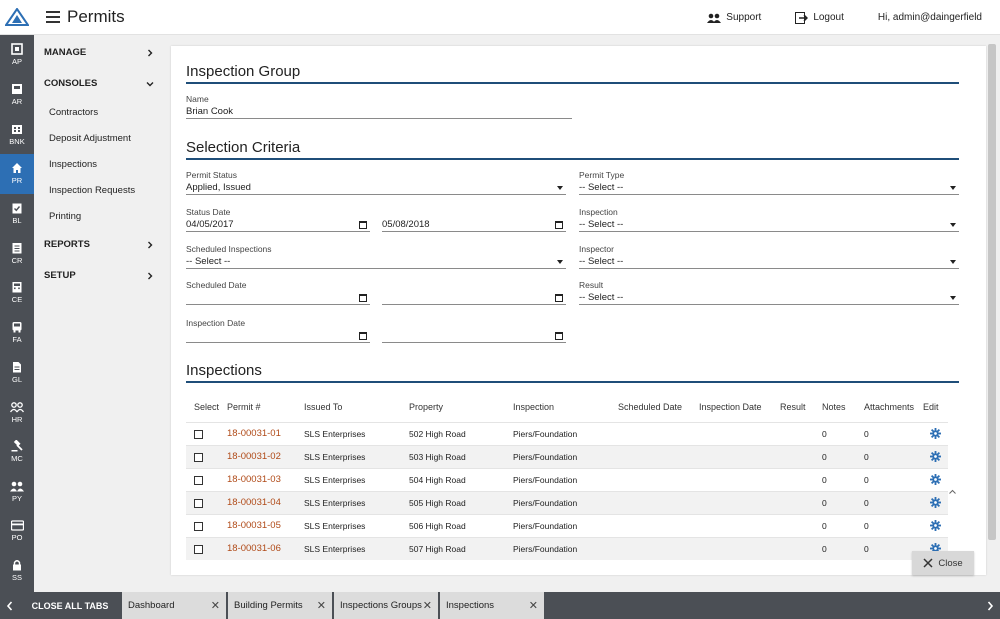 The image size is (1000, 619). I want to click on col-result: Result, so click(793, 407).